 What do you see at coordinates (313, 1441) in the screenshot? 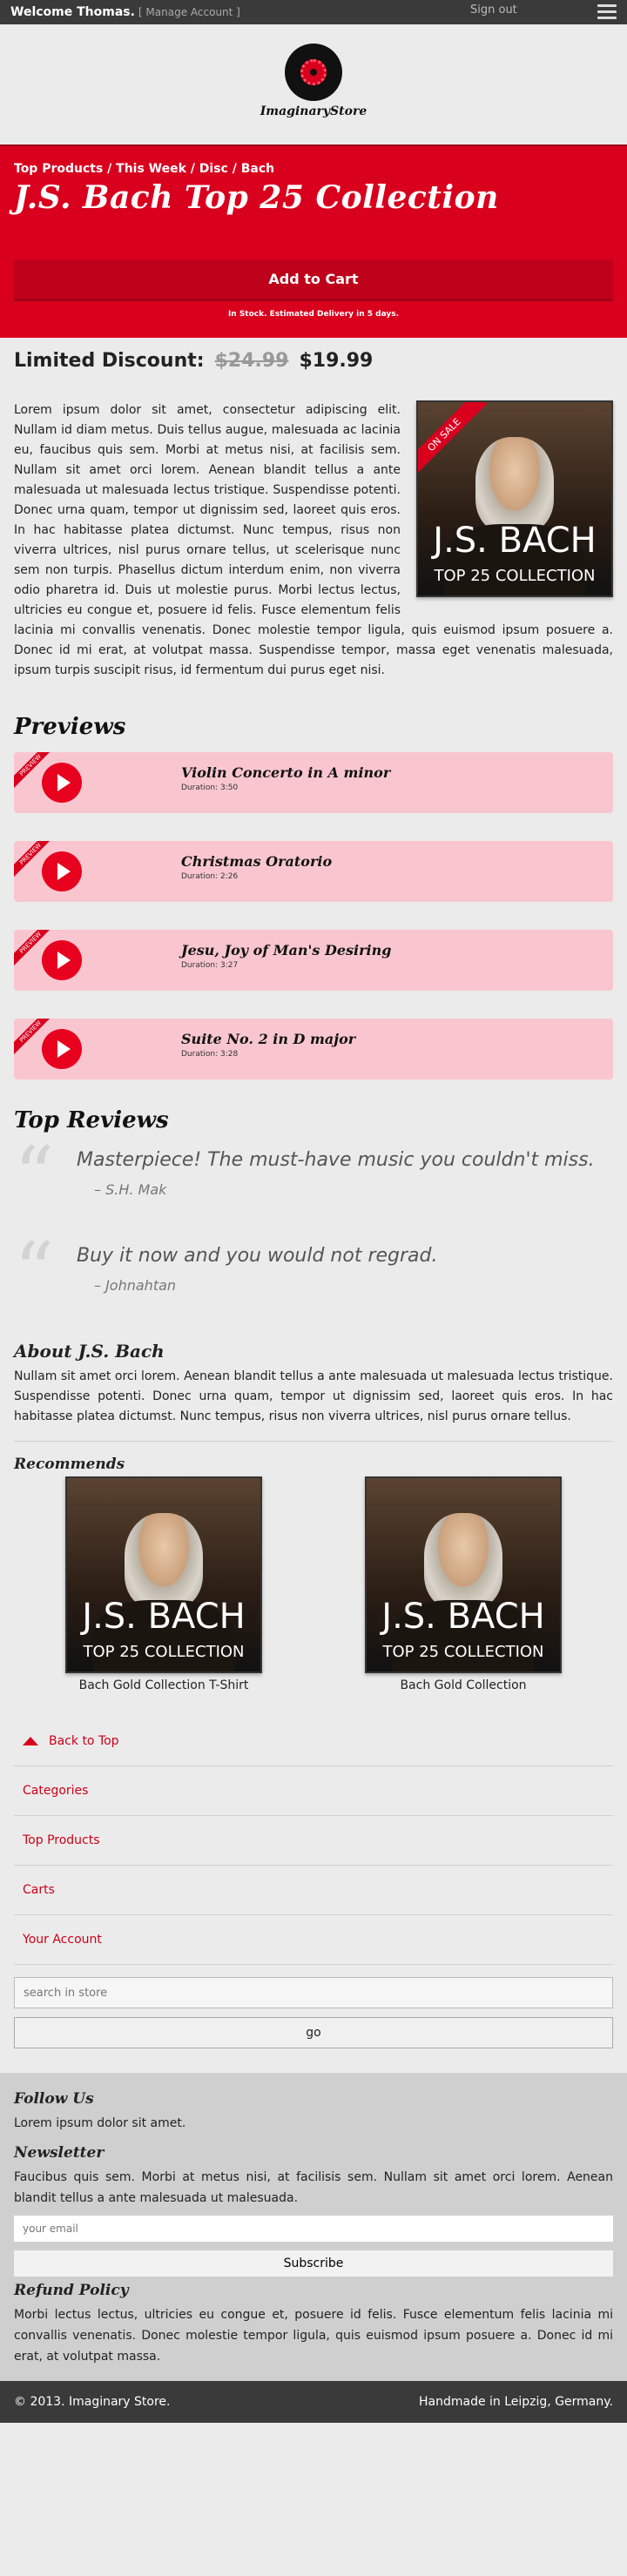
I see `divider` at bounding box center [313, 1441].